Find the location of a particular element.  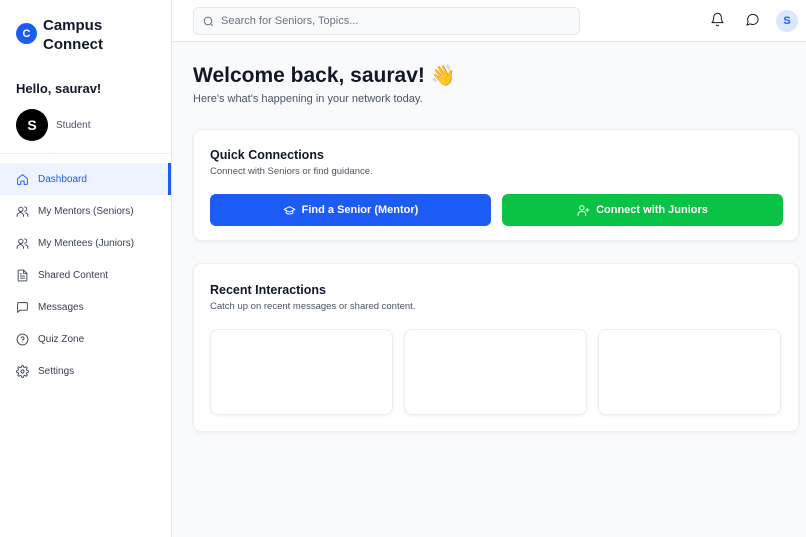

sidebar-item-label: Shared Content is located at coordinates (73, 275).